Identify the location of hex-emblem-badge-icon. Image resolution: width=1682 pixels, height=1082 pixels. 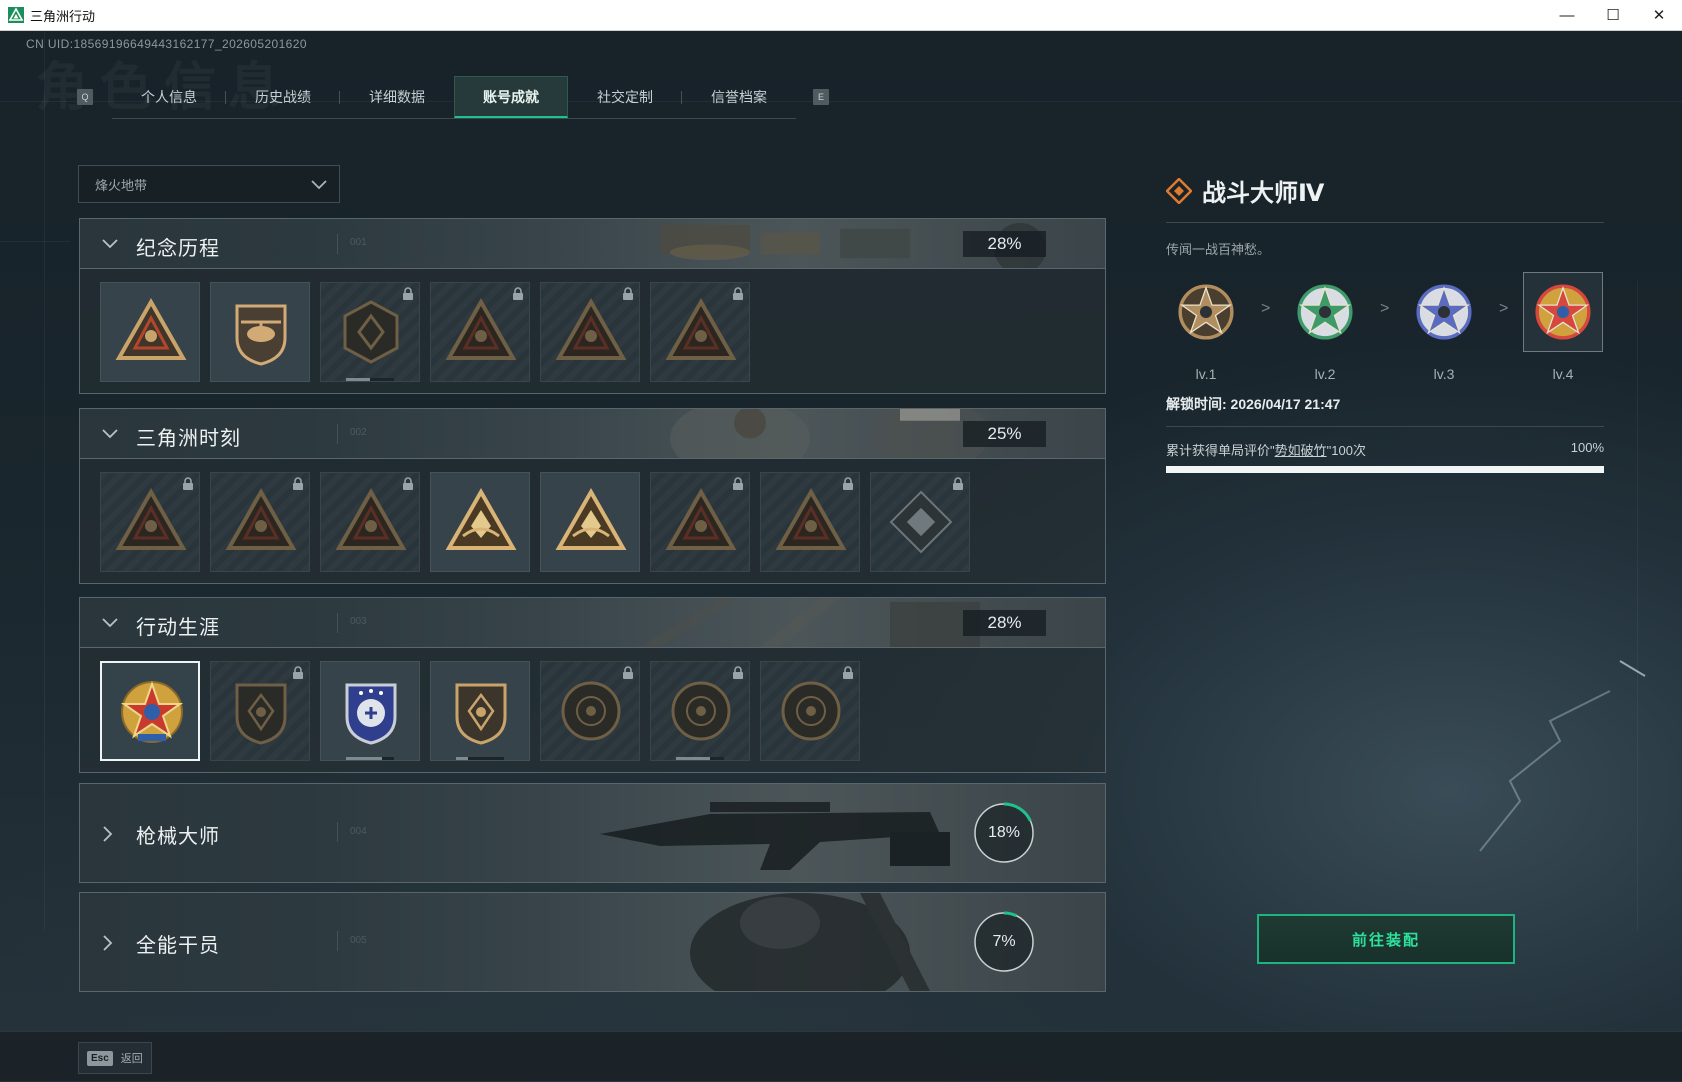
(371, 332).